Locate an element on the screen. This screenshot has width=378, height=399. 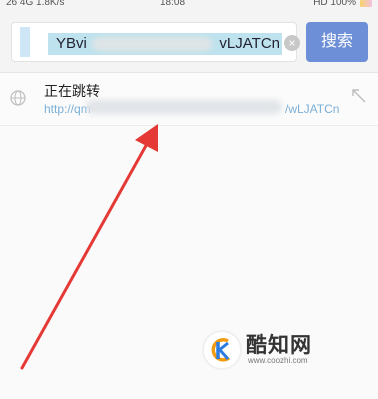
watermark: 酷知网 www.coozhi.com is located at coordinates (275, 344).